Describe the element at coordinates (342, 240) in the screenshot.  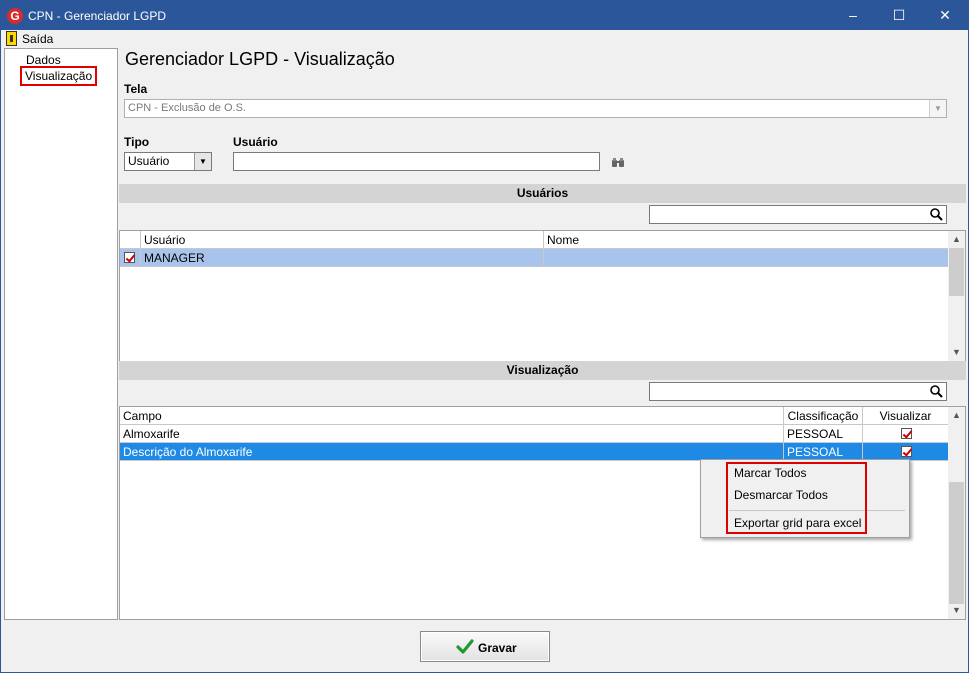
I see `column-header-usuario: Usuário` at that location.